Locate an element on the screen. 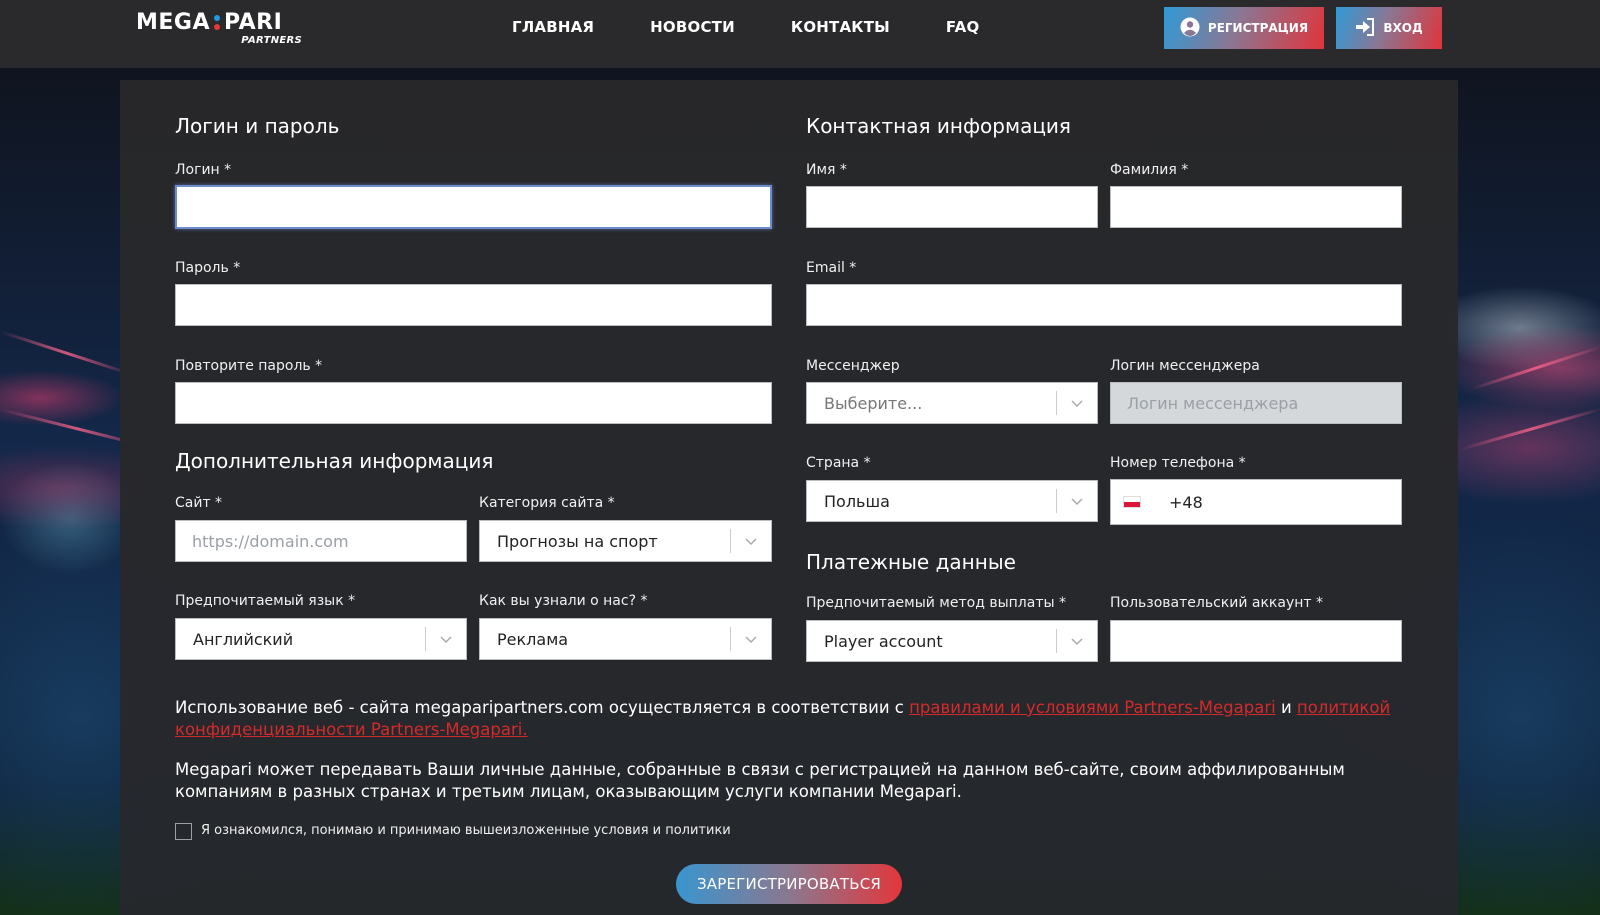  site-category-select: Прогнозы на спорт is located at coordinates (625, 541).